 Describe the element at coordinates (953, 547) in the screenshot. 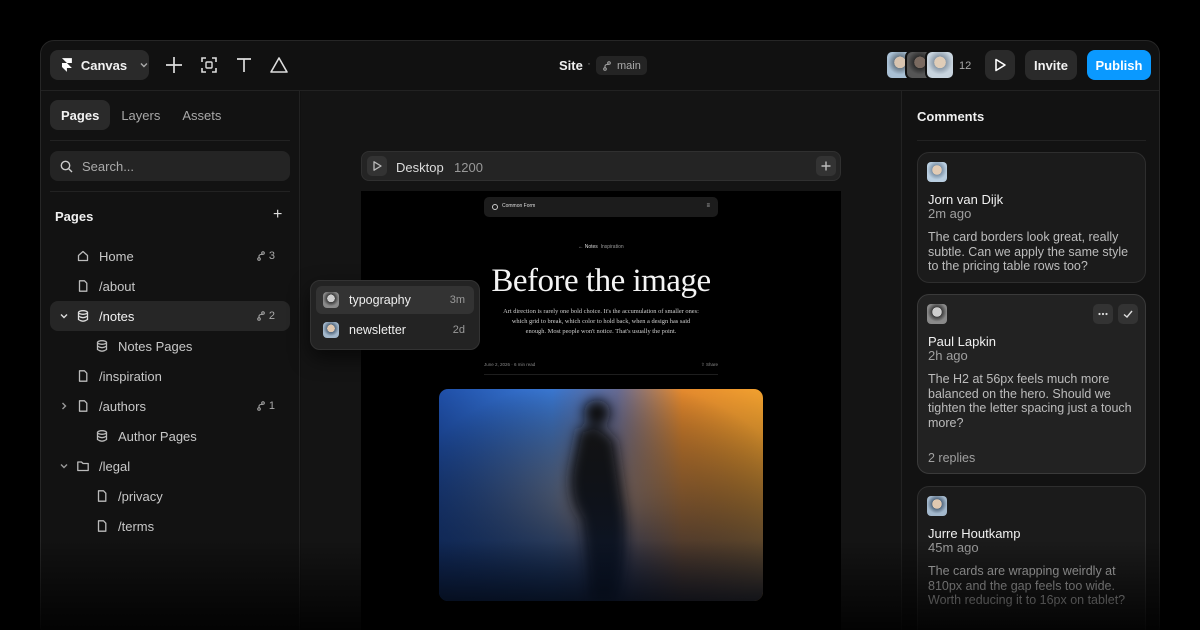

I see `comment-time: 45m ago` at that location.